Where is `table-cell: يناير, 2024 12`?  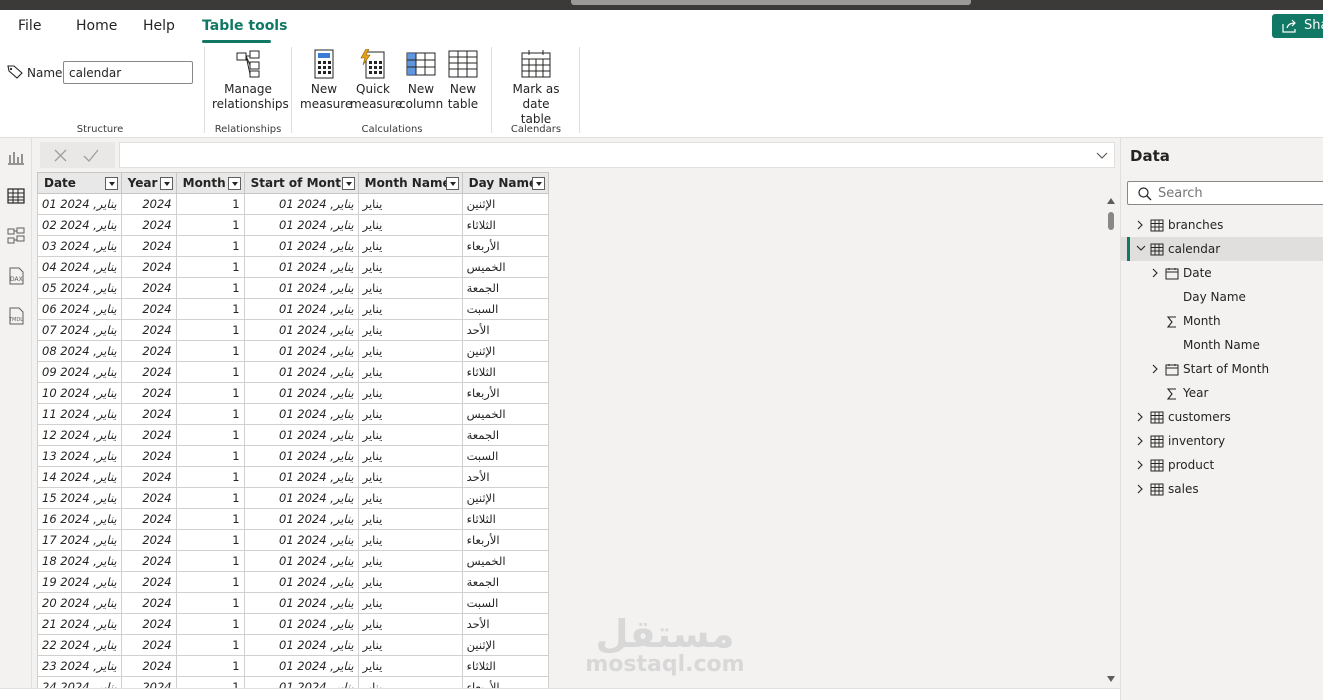 table-cell: يناير, 2024 12 is located at coordinates (79, 435).